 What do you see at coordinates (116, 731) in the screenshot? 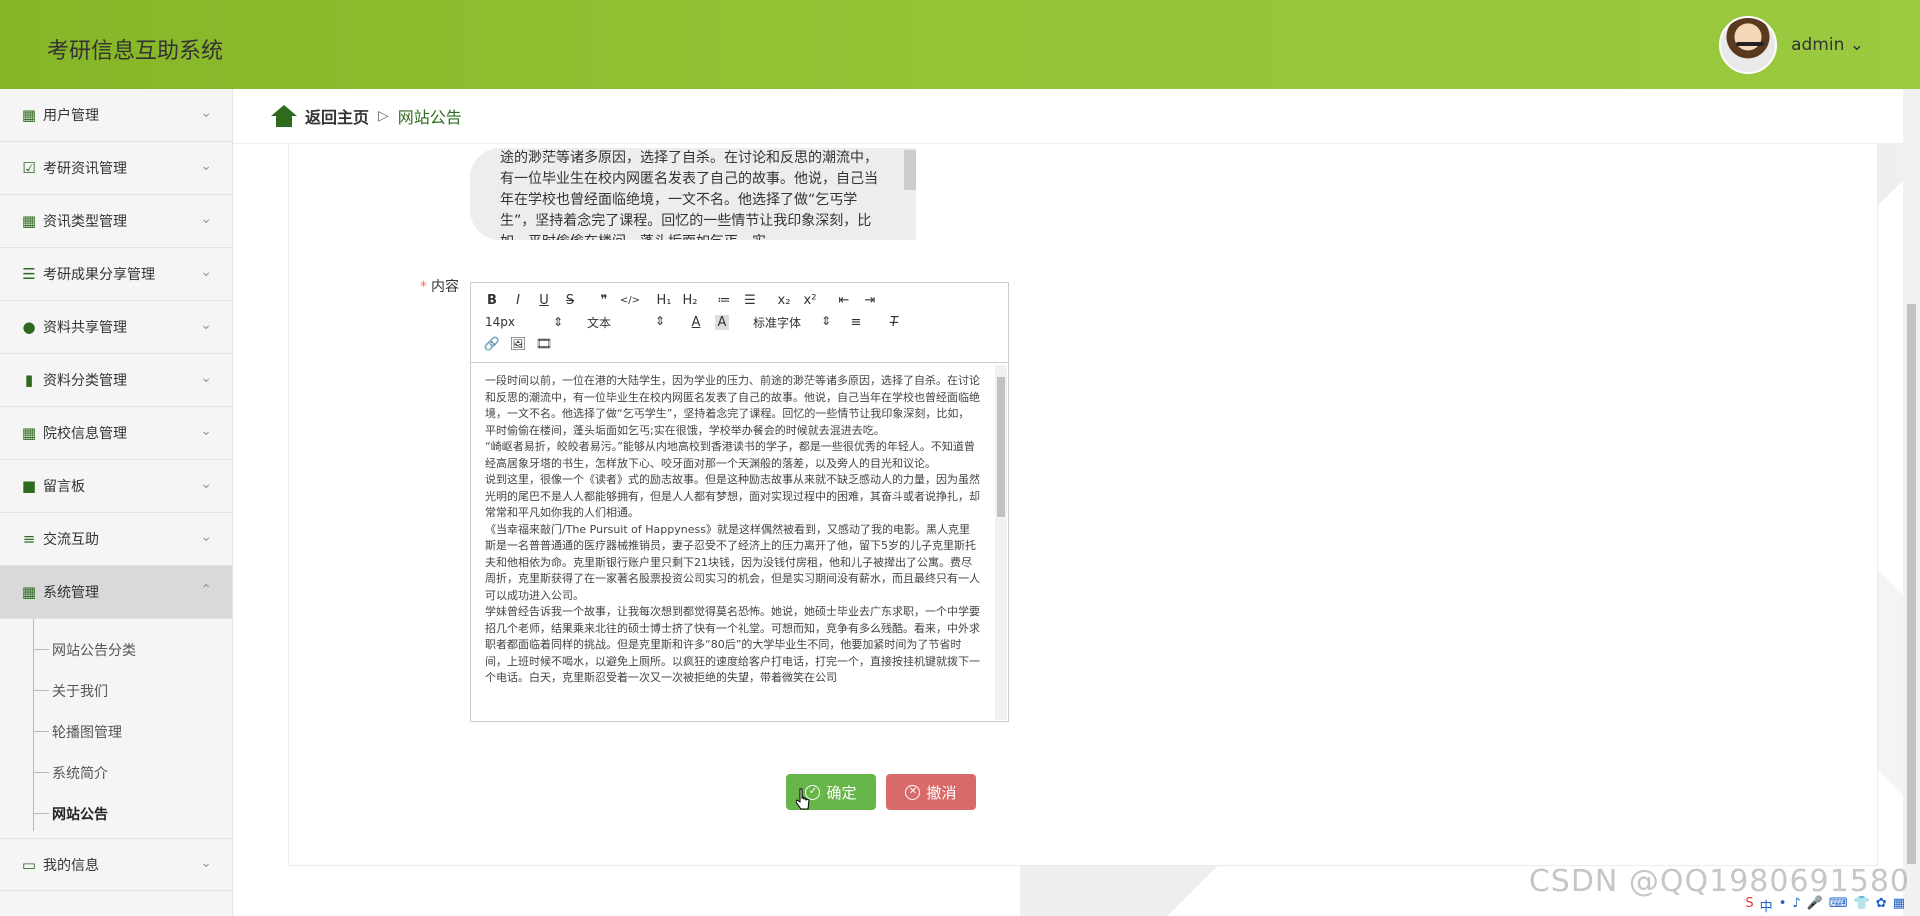
I see `submenu-item-carousel: 轮播图管理` at bounding box center [116, 731].